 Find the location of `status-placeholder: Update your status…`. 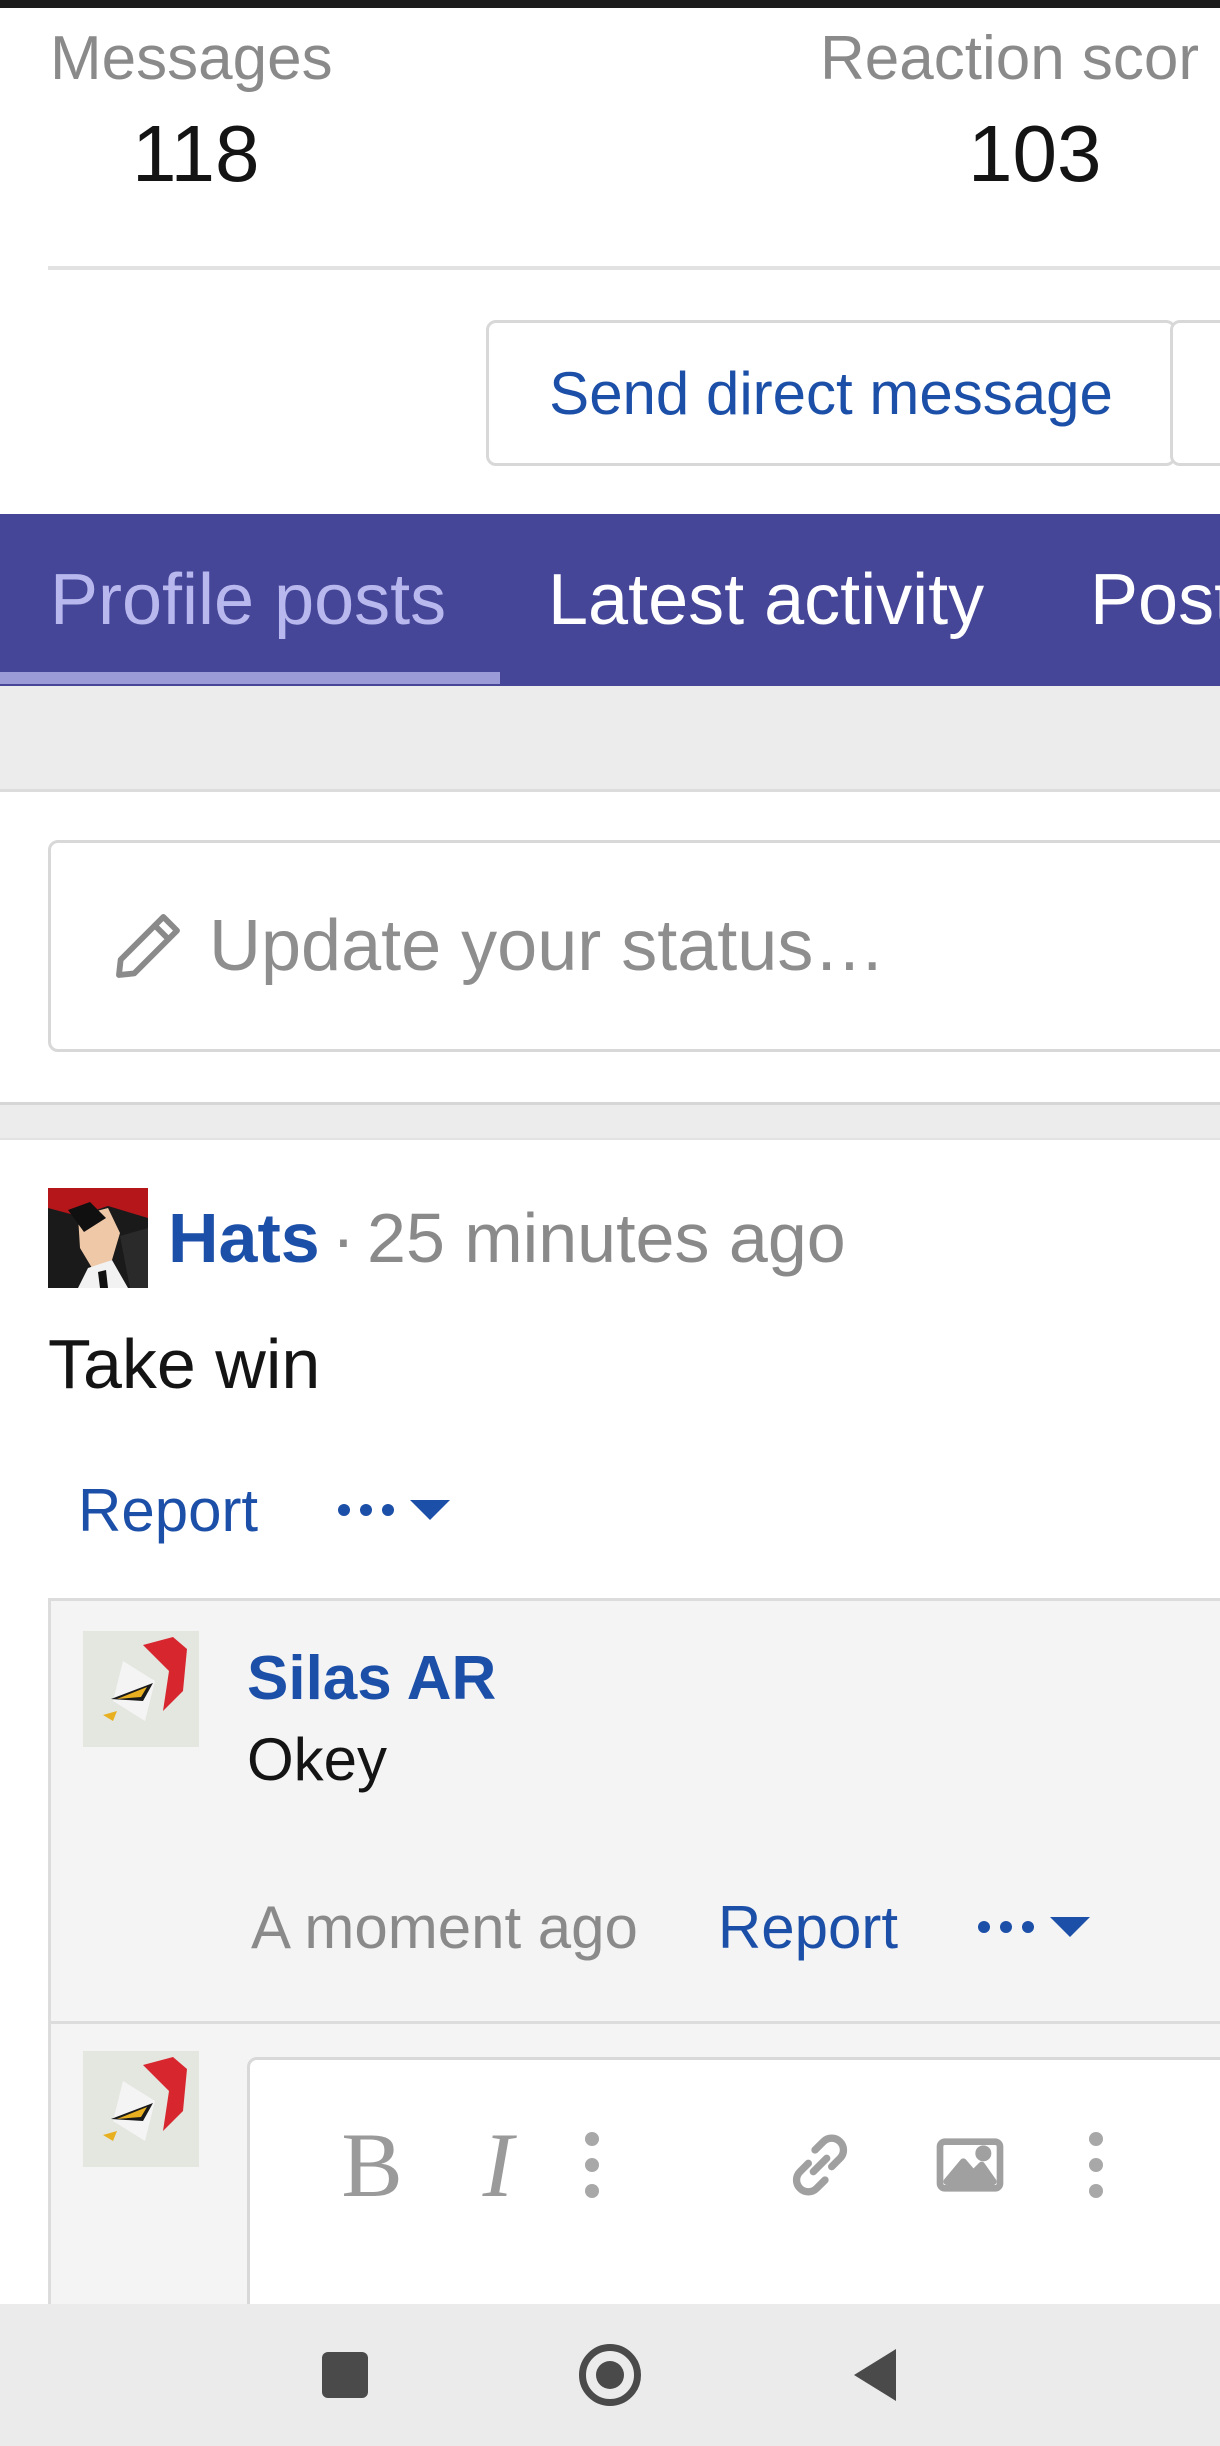

status-placeholder: Update your status… is located at coordinates (547, 946).